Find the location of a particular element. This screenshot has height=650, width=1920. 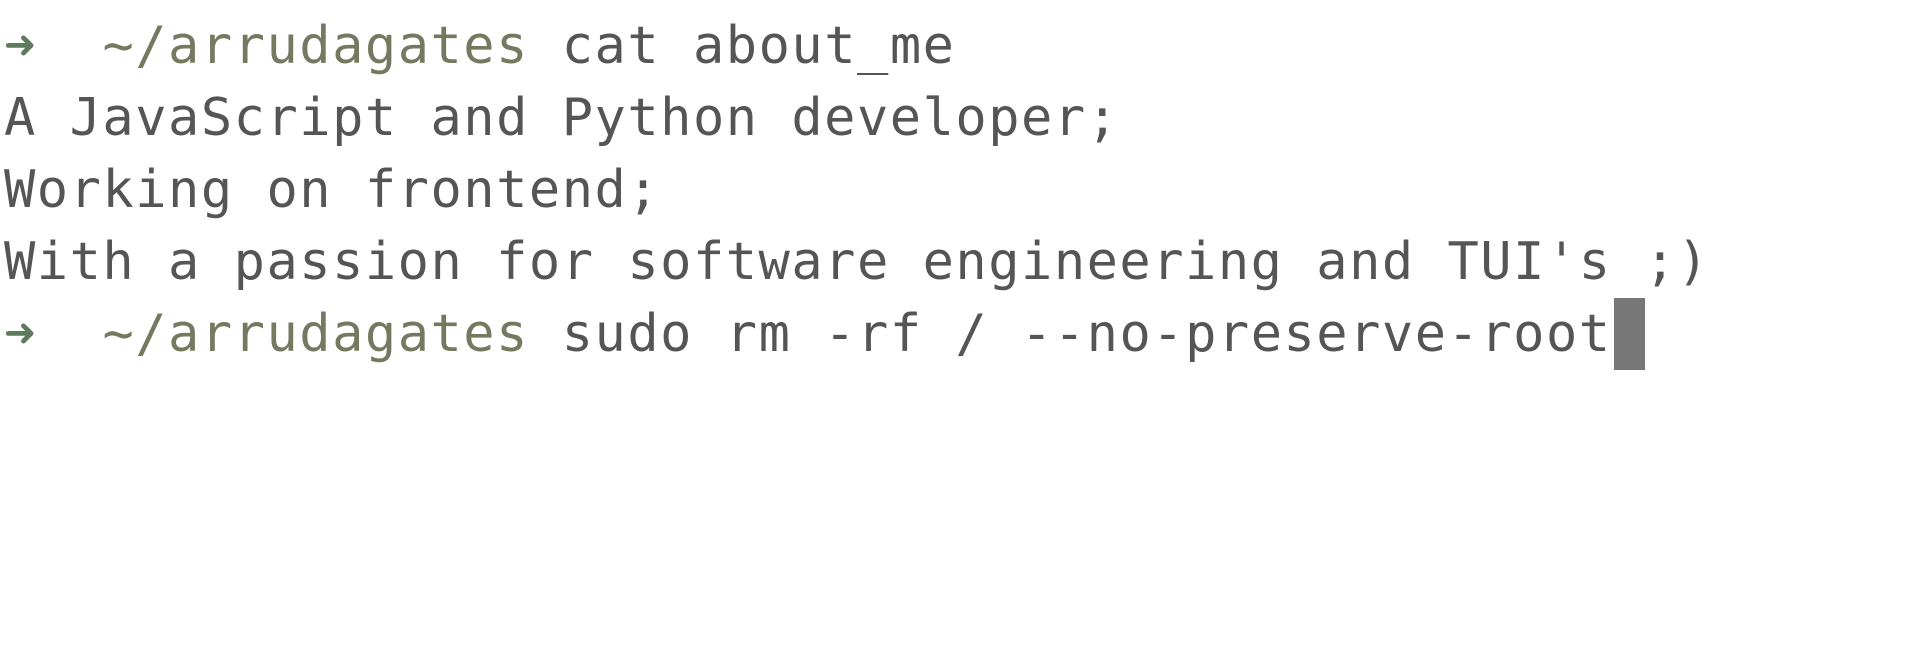

command-input: sudo rm -rf / --no-preserve-root is located at coordinates (1087, 334).